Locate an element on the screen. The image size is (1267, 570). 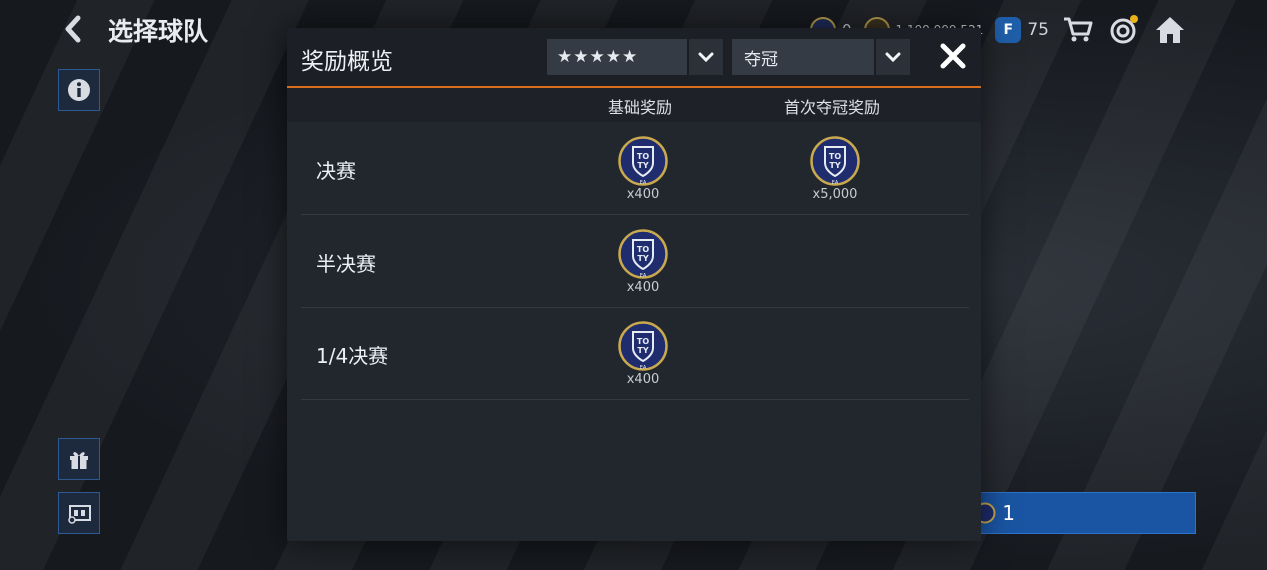
modal-title: 奖励概览 is located at coordinates (347, 62).